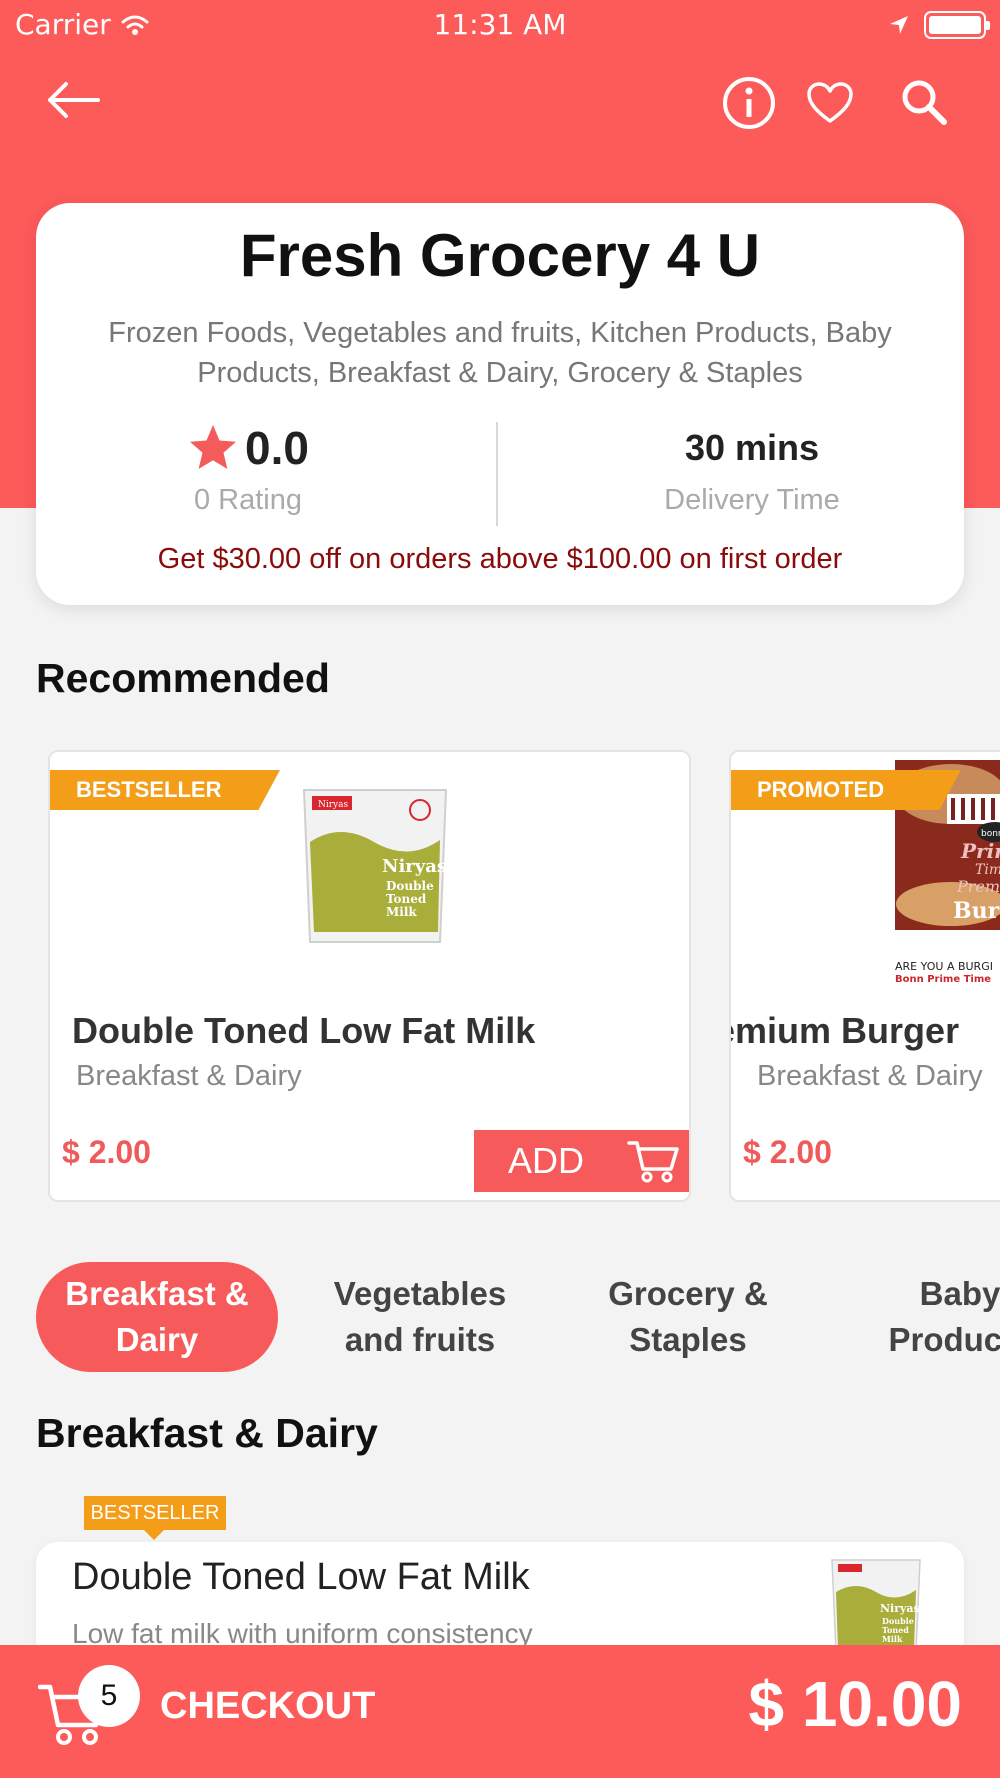  Describe the element at coordinates (268, 1706) in the screenshot. I see `checkout-label: CHECKOUT` at that location.